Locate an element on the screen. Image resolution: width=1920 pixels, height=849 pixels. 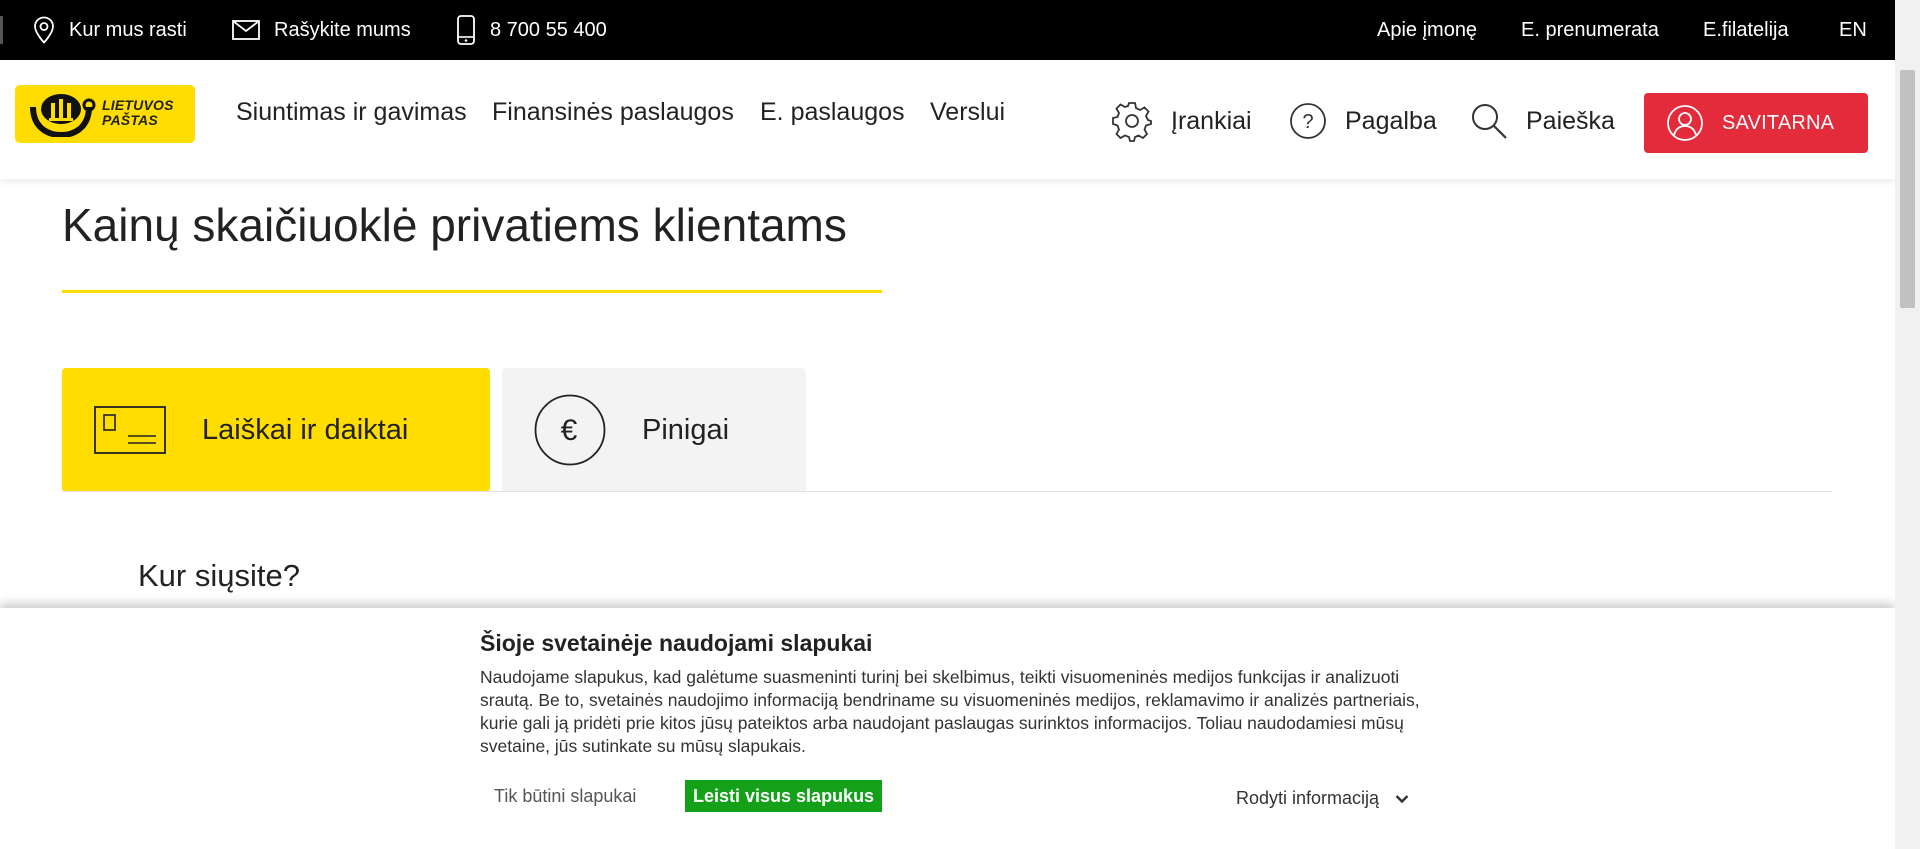
necessary-cookies-button: Tik būtini slapukai is located at coordinates (565, 796).